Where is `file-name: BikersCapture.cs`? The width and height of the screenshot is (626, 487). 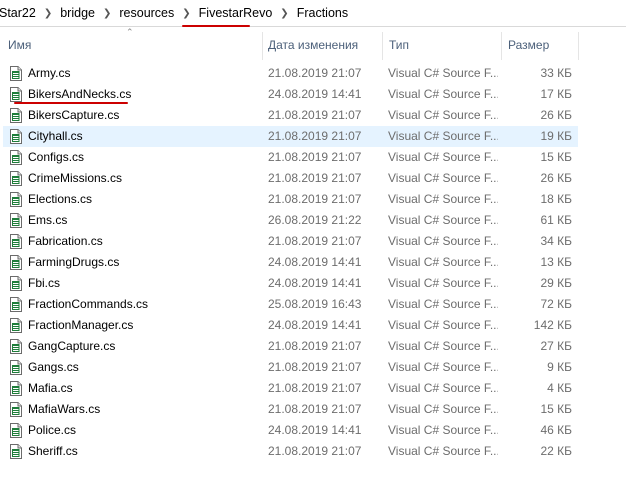 file-name: BikersCapture.cs is located at coordinates (74, 115).